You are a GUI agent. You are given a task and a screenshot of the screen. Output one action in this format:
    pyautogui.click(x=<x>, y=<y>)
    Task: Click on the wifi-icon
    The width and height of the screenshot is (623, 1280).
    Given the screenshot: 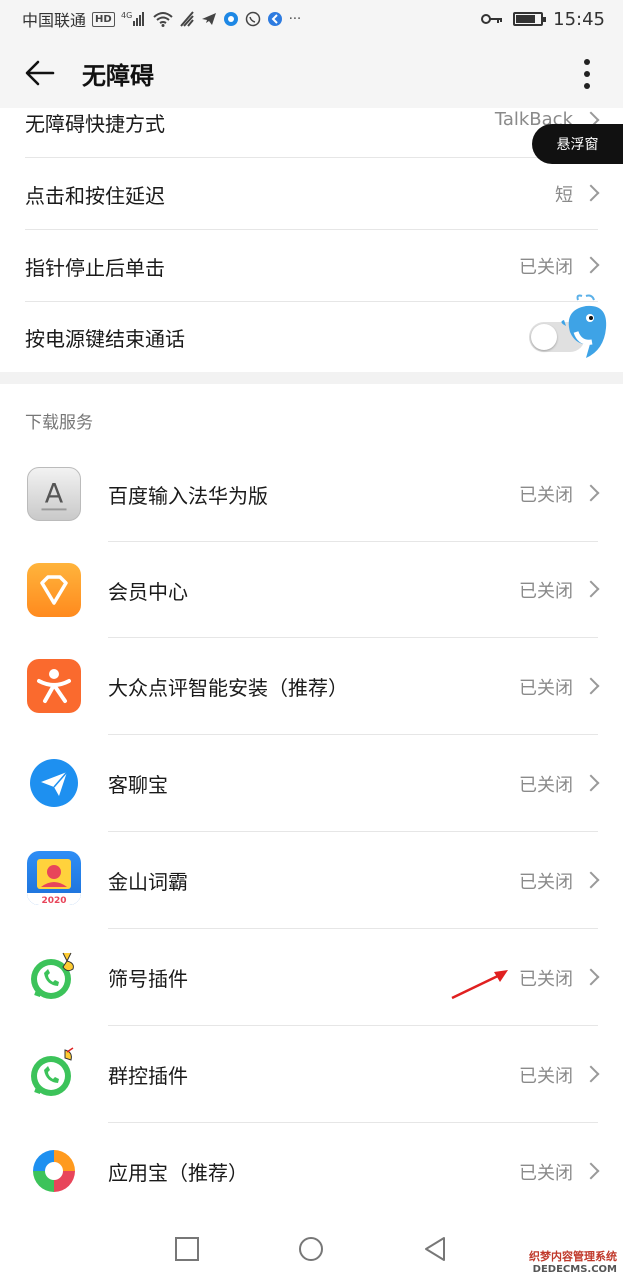 What is the action you would take?
    pyautogui.click(x=163, y=19)
    